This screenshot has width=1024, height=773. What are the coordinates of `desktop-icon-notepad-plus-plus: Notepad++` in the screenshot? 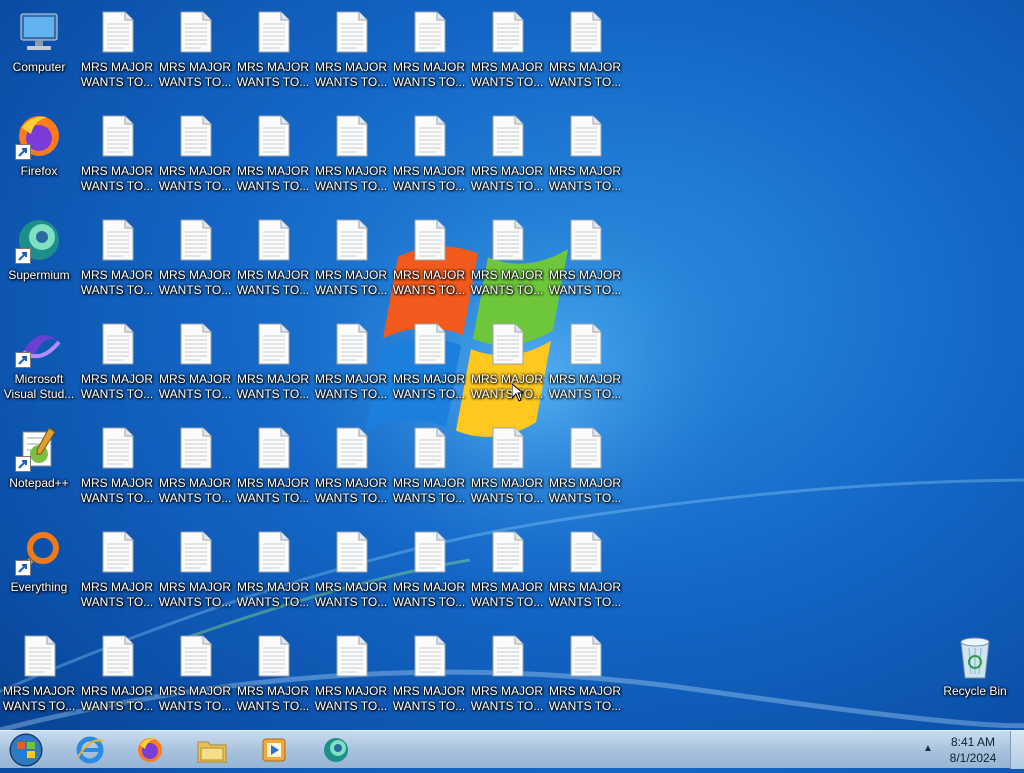 It's located at (39, 474).